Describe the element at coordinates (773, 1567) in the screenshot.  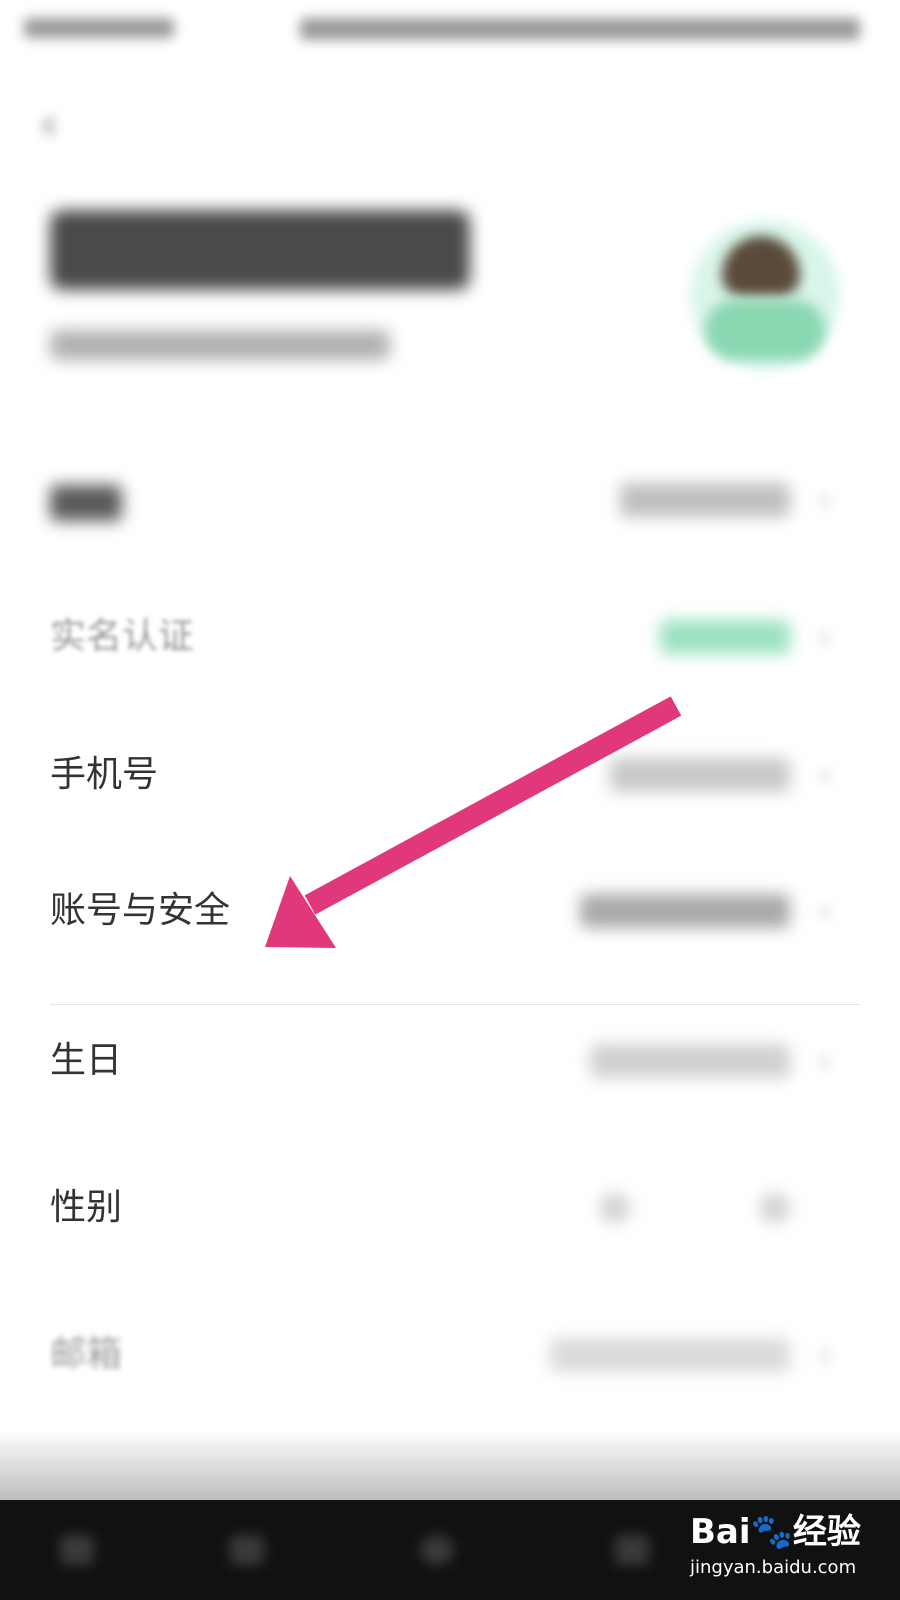
I see `watermark-url: jingyan.baidu.com` at that location.